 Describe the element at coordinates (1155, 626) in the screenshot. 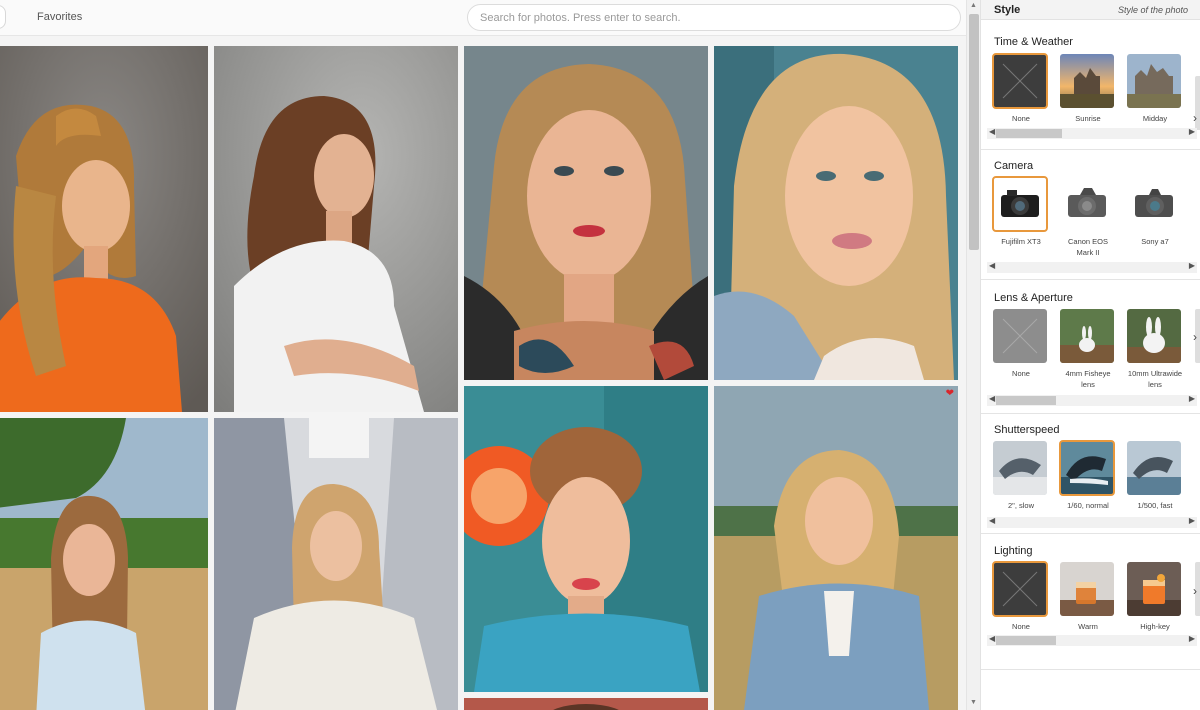

I see `option-label: High-key` at that location.